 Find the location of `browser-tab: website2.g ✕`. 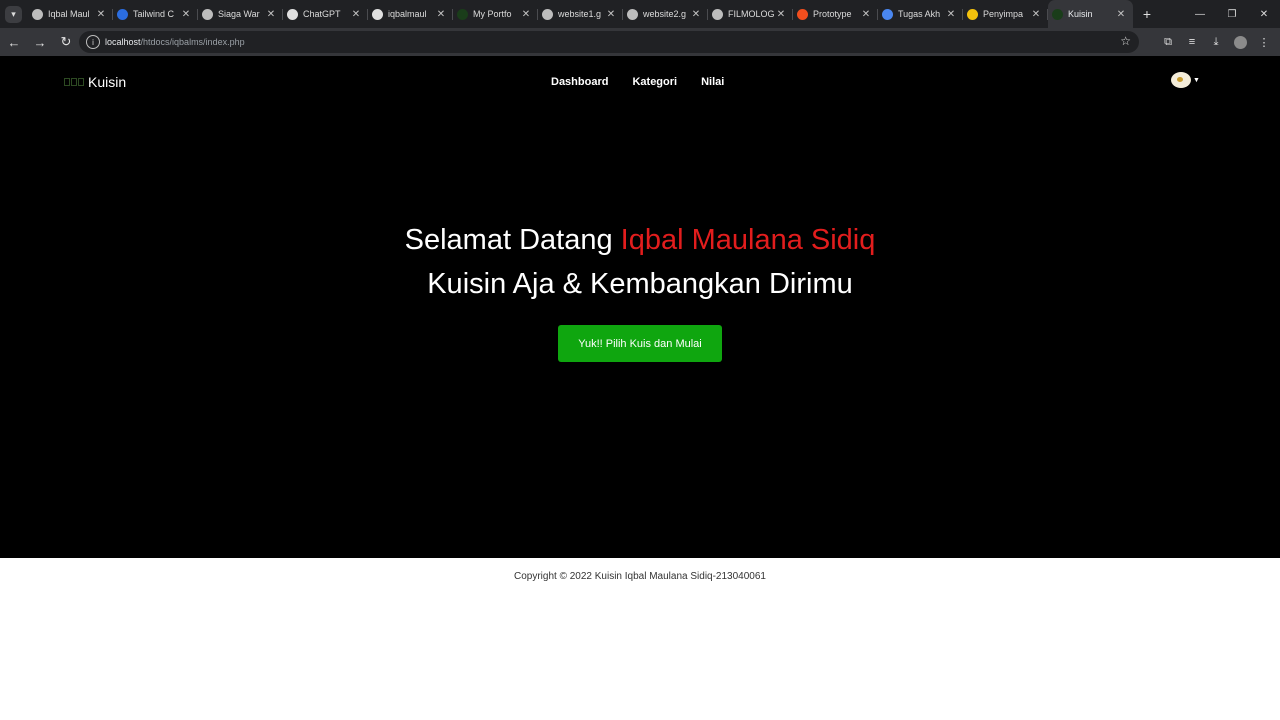

browser-tab: website2.g ✕ is located at coordinates (665, 14).